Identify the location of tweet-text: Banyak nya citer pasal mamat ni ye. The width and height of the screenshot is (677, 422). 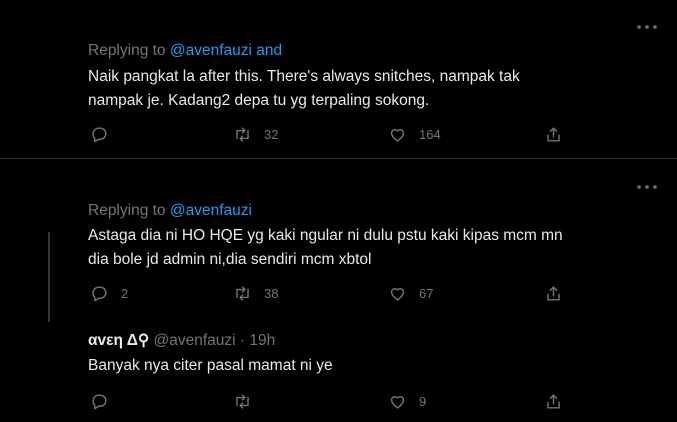
(368, 366).